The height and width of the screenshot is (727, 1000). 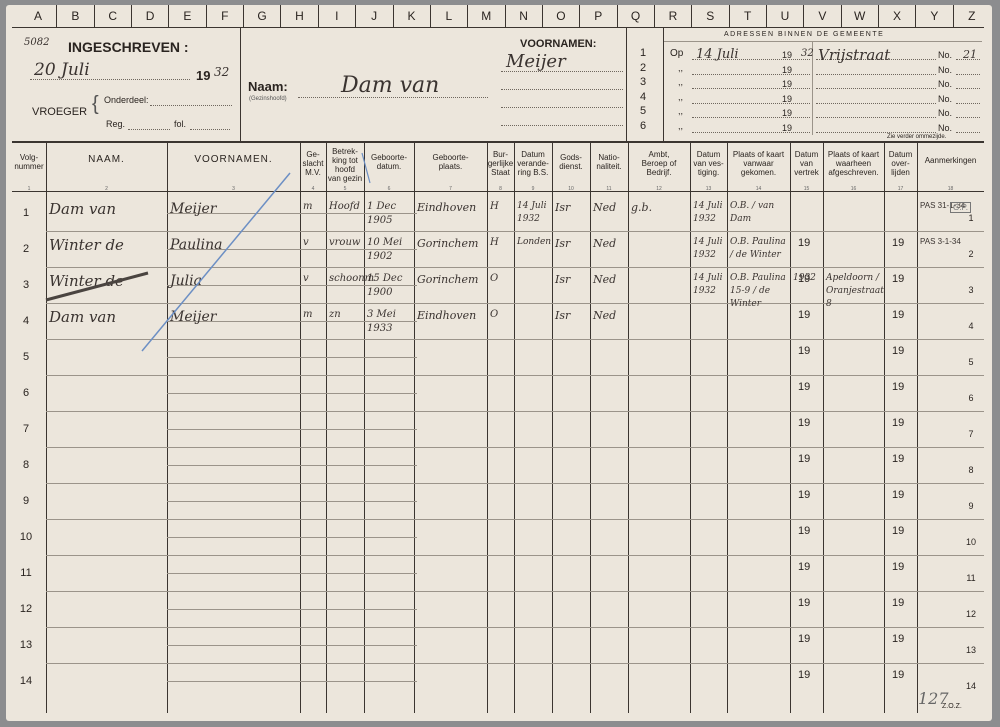 What do you see at coordinates (366, 168) in the screenshot?
I see `blue-pencil-tick` at bounding box center [366, 168].